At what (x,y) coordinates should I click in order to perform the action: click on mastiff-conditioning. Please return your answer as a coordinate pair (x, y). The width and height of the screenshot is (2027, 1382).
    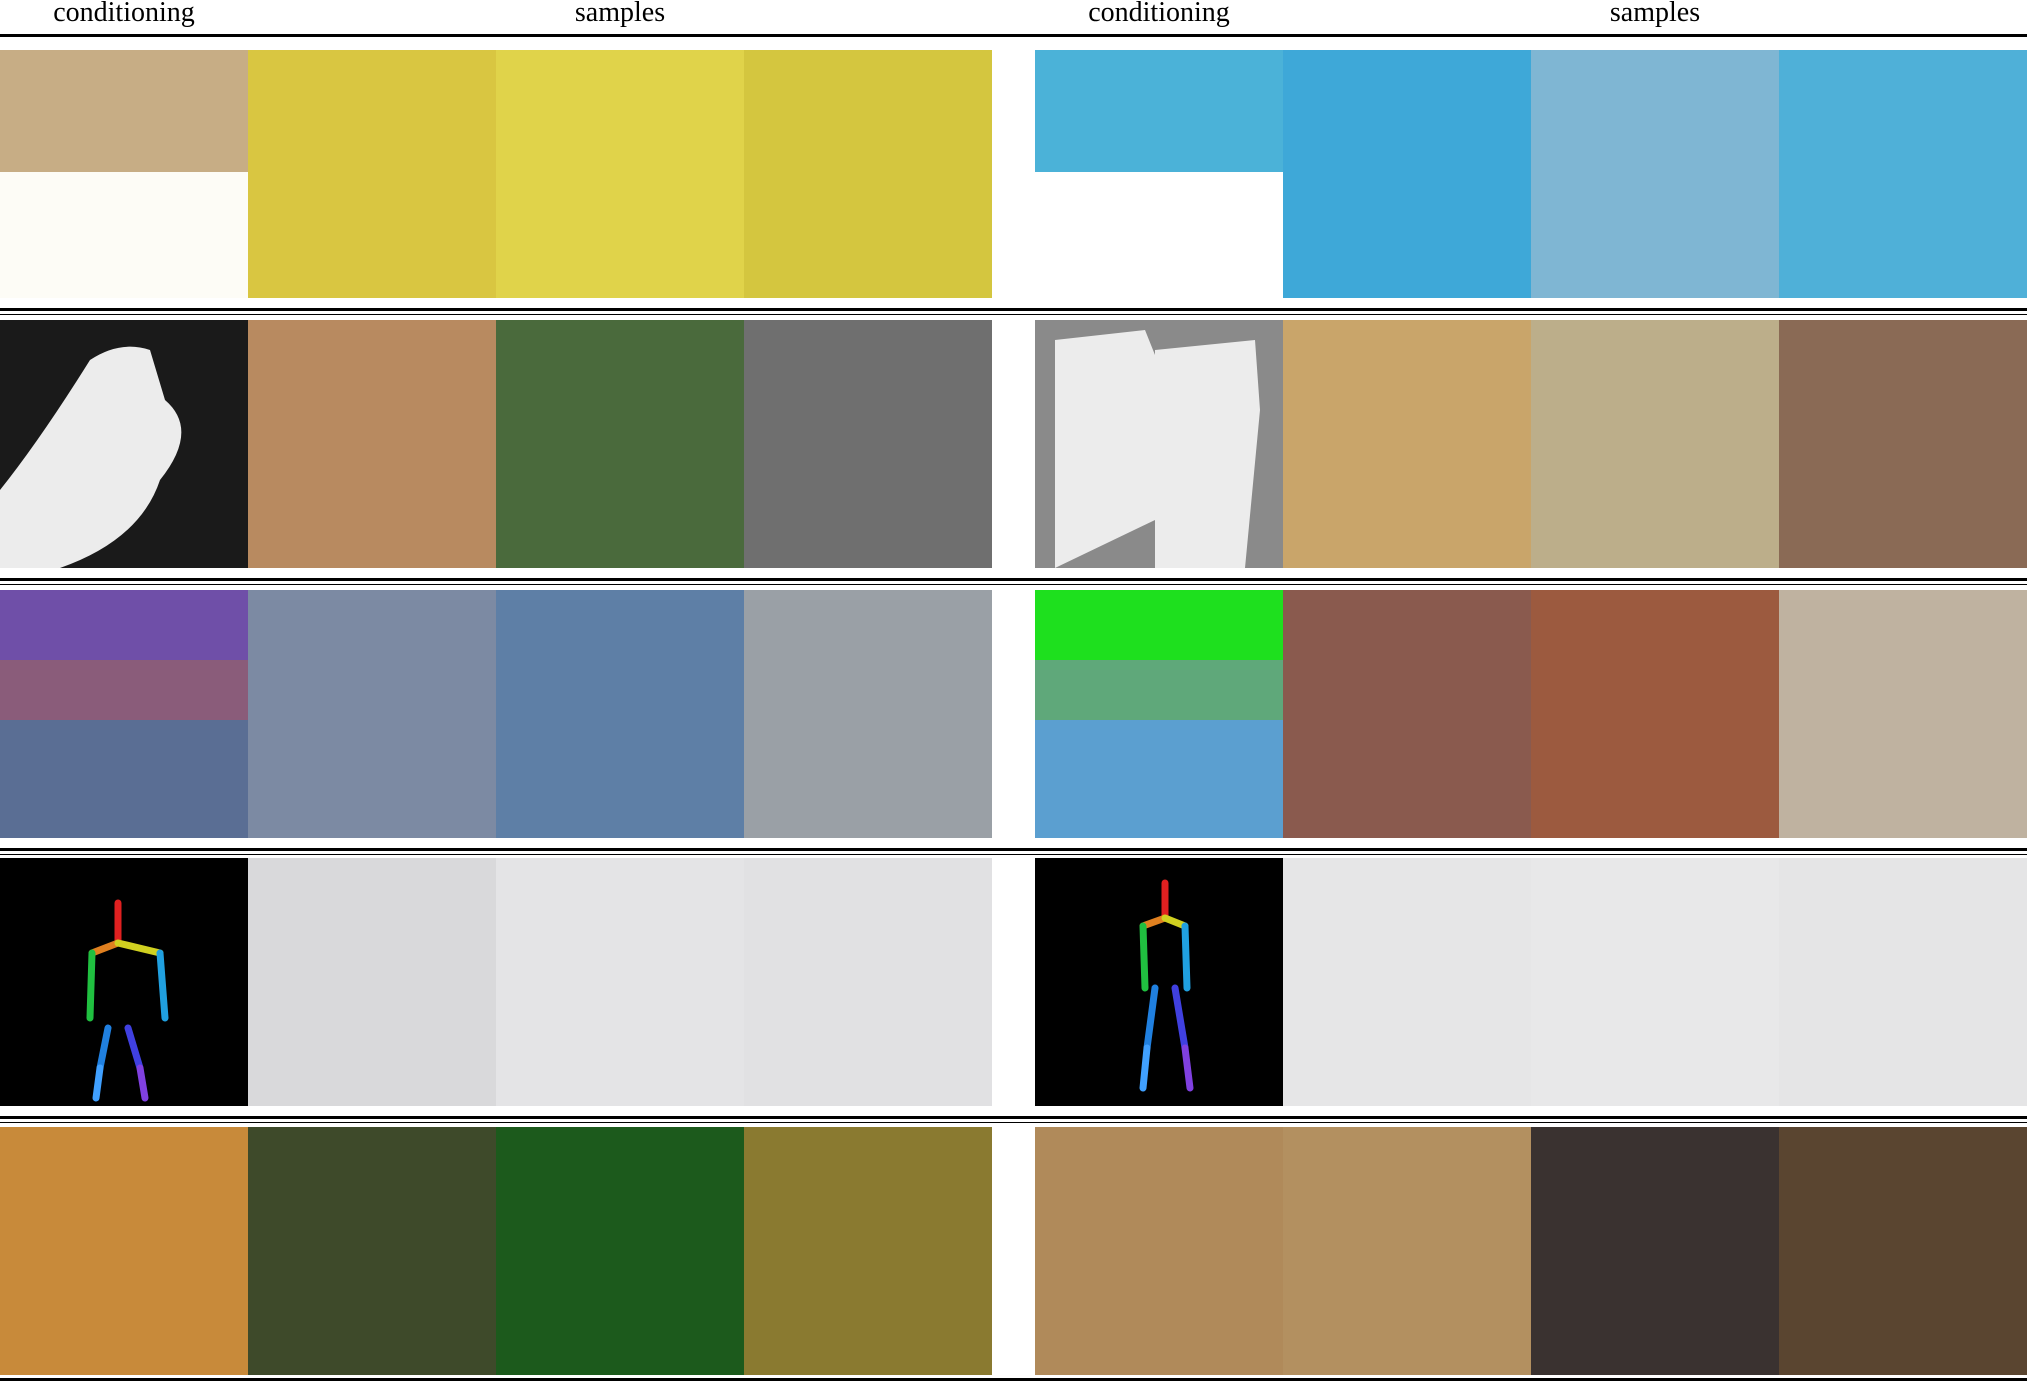
    Looking at the image, I should click on (1159, 1251).